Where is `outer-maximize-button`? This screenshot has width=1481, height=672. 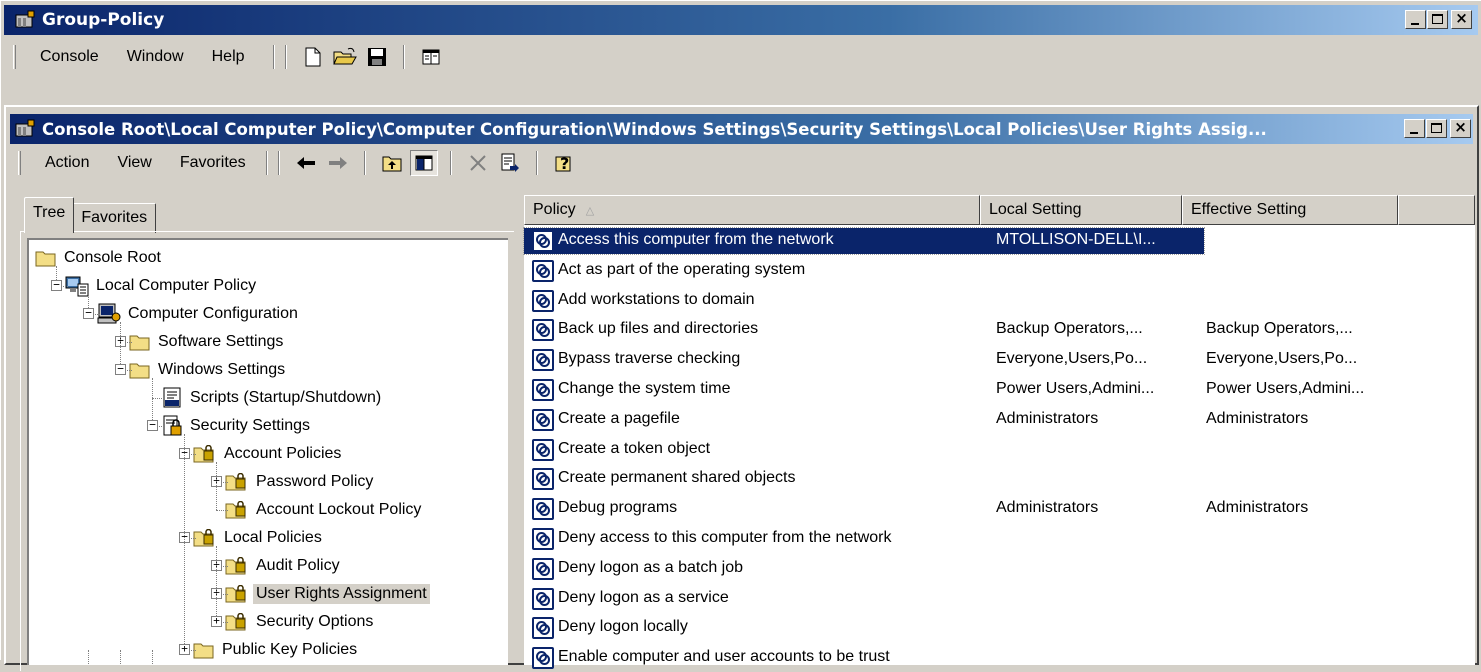 outer-maximize-button is located at coordinates (1437, 19).